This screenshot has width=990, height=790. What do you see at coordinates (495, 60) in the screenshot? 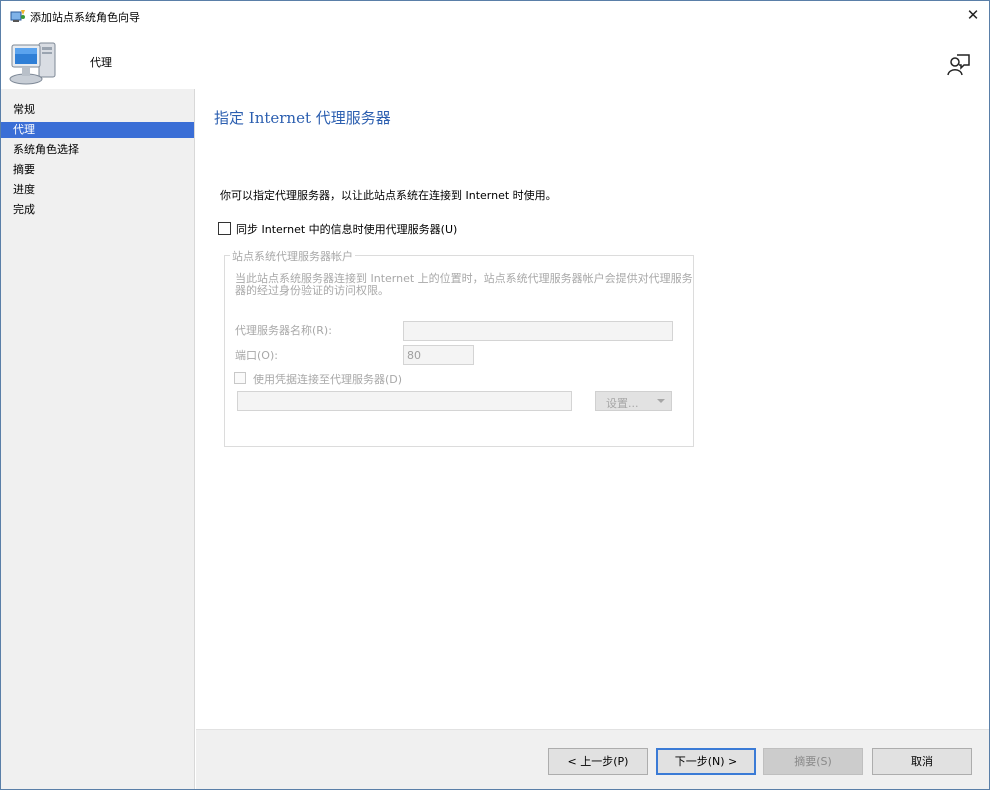
I see `wizard-header: 代理` at bounding box center [495, 60].